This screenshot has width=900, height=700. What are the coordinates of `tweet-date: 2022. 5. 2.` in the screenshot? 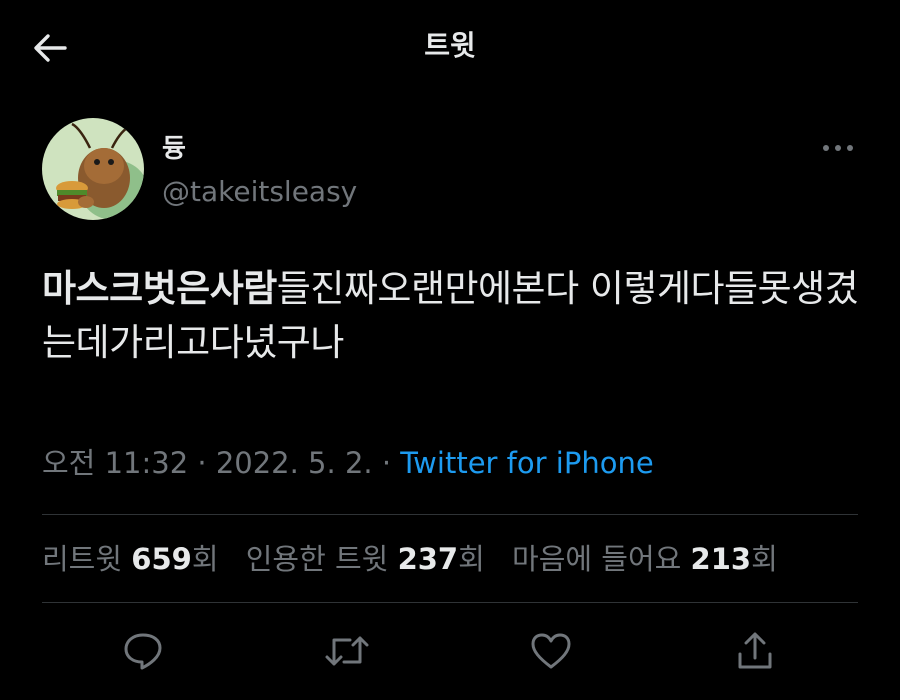 It's located at (294, 463).